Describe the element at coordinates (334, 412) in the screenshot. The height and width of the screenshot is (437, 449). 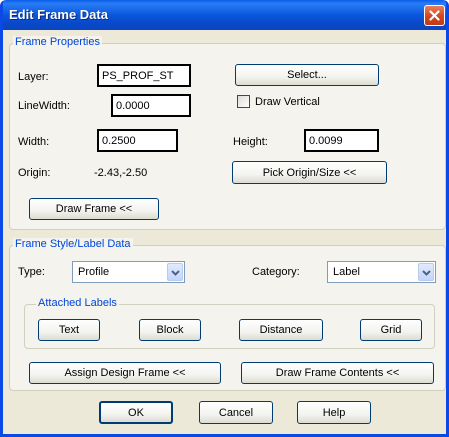
I see `help-button: Help` at that location.